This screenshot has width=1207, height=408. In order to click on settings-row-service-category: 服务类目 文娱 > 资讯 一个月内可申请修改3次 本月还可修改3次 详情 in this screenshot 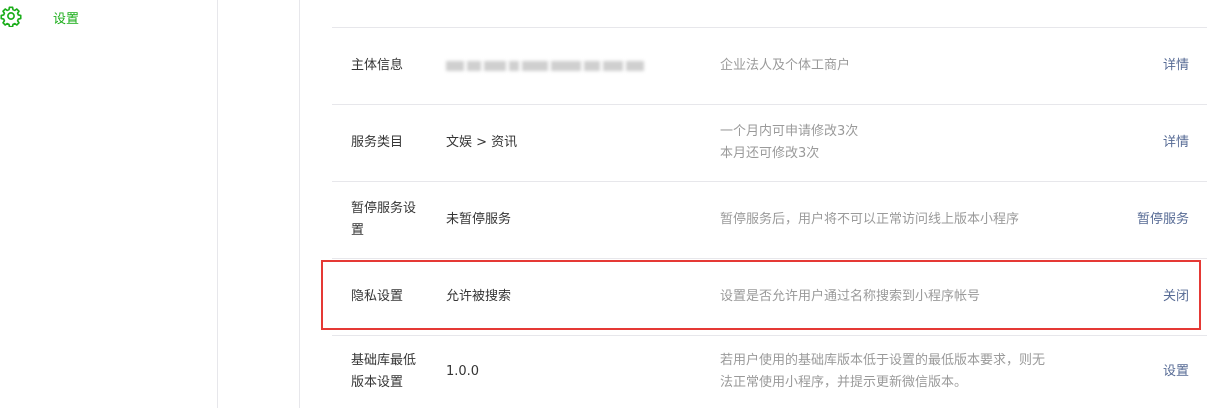, I will do `click(769, 143)`.